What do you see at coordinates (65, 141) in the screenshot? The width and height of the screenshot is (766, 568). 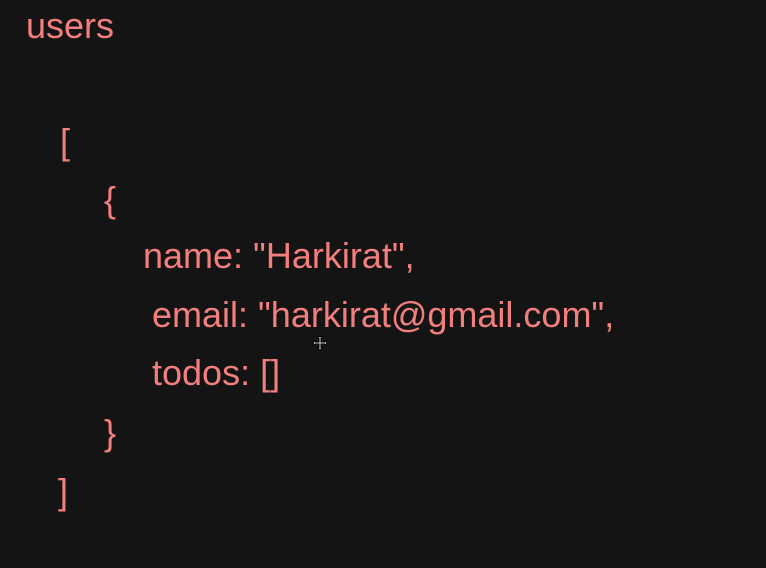 I see `array-open-bracket: [` at bounding box center [65, 141].